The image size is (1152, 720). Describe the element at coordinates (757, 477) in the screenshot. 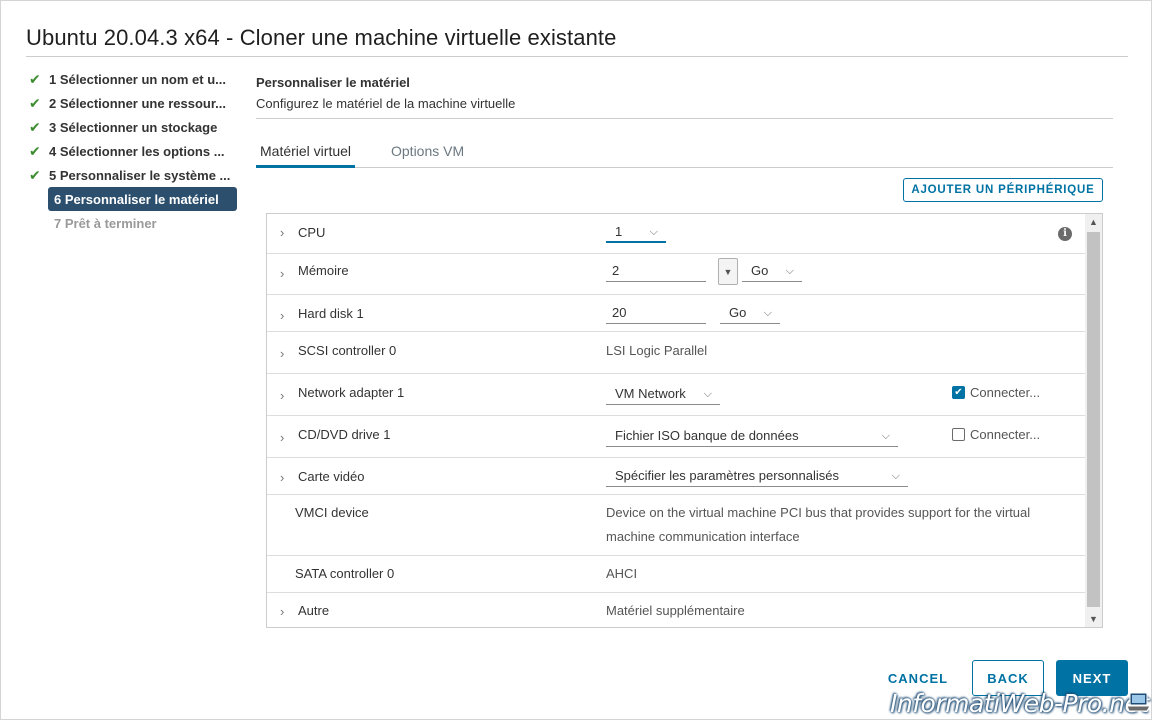

I see `video-select: Spécifier les paramètres personnalisés ⌵` at that location.